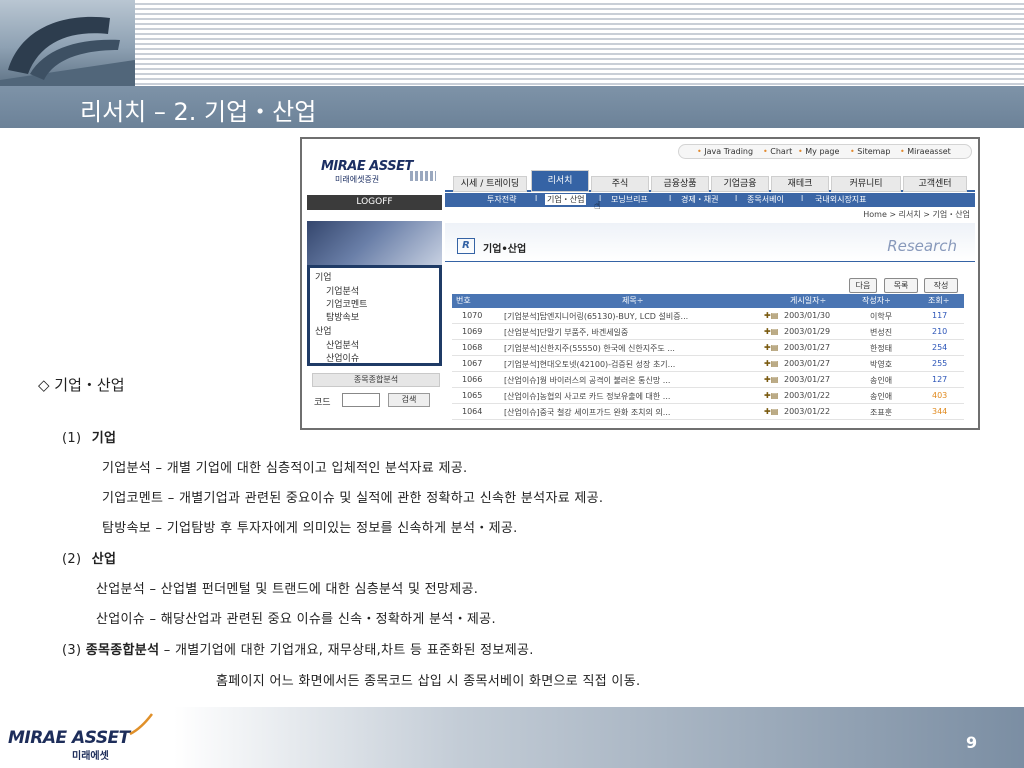 The height and width of the screenshot is (768, 1024). What do you see at coordinates (628, 332) in the screenshot?
I see `row-title-link: [산업분석]단말기 부품주, 바겐세일중` at bounding box center [628, 332].